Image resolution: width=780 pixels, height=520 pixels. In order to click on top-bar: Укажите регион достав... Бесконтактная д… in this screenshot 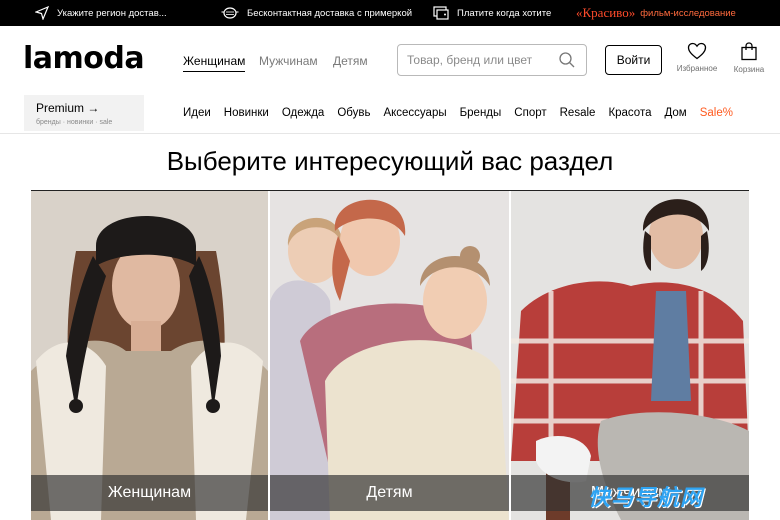, I will do `click(390, 13)`.